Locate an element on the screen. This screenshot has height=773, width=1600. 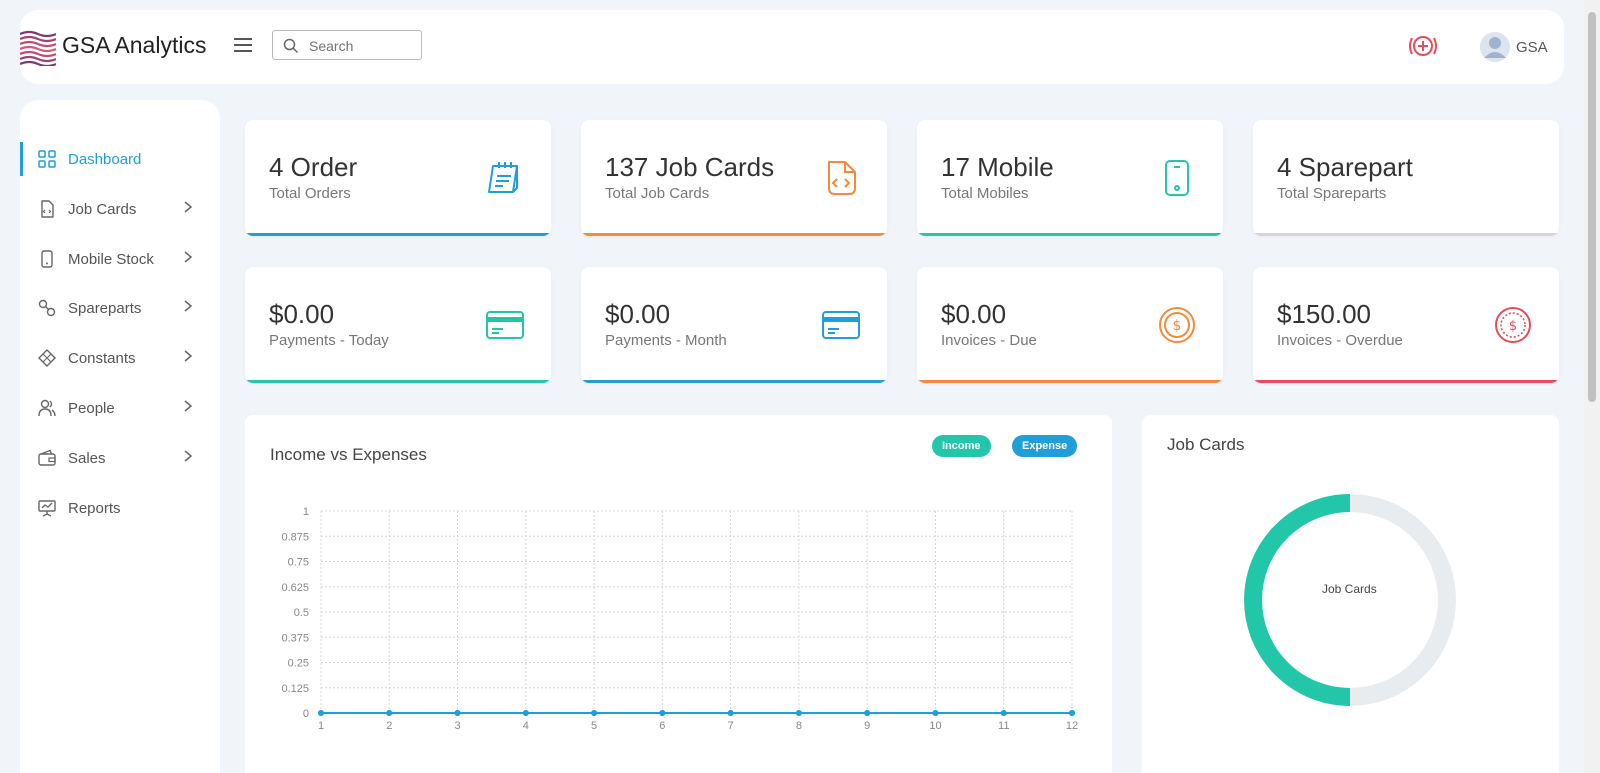
sidebar-item-label: Constants is located at coordinates (102, 358).